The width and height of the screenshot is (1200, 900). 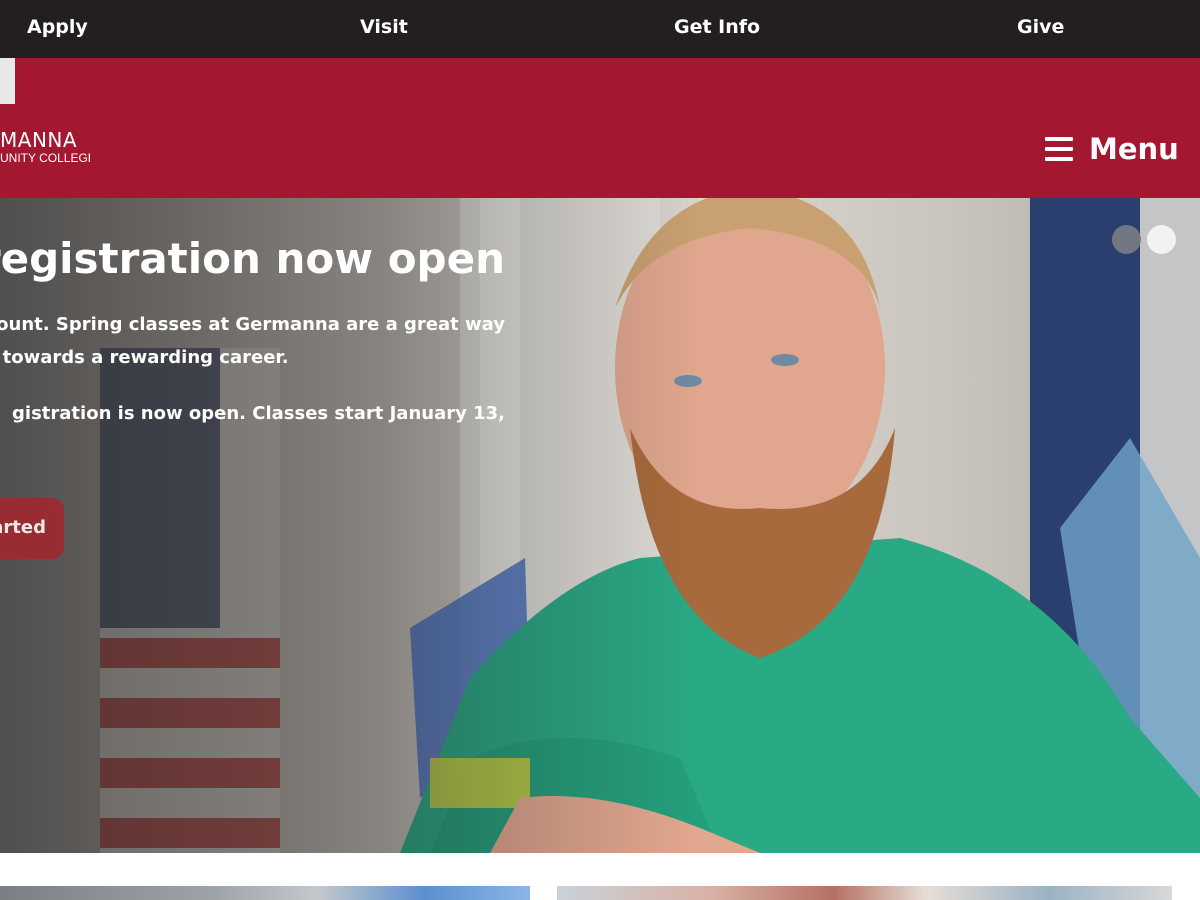 I want to click on hamburger-icon, so click(x=1059, y=149).